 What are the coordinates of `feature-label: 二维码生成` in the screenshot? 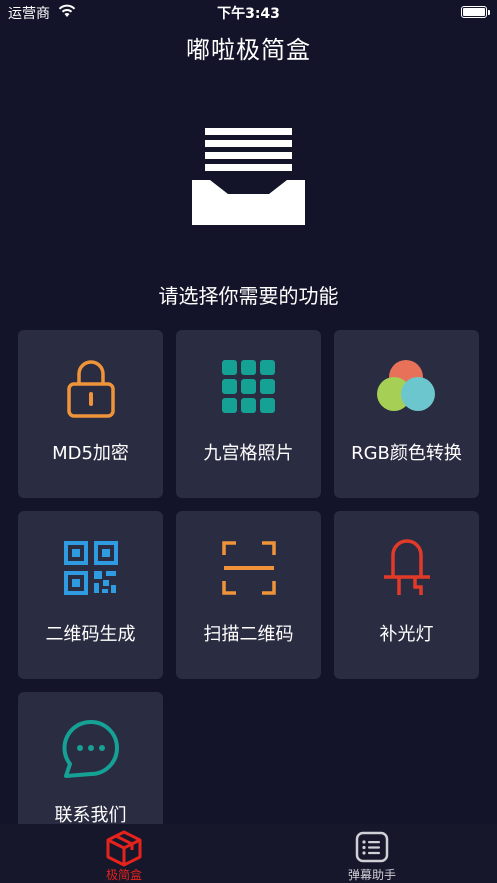 It's located at (90, 634).